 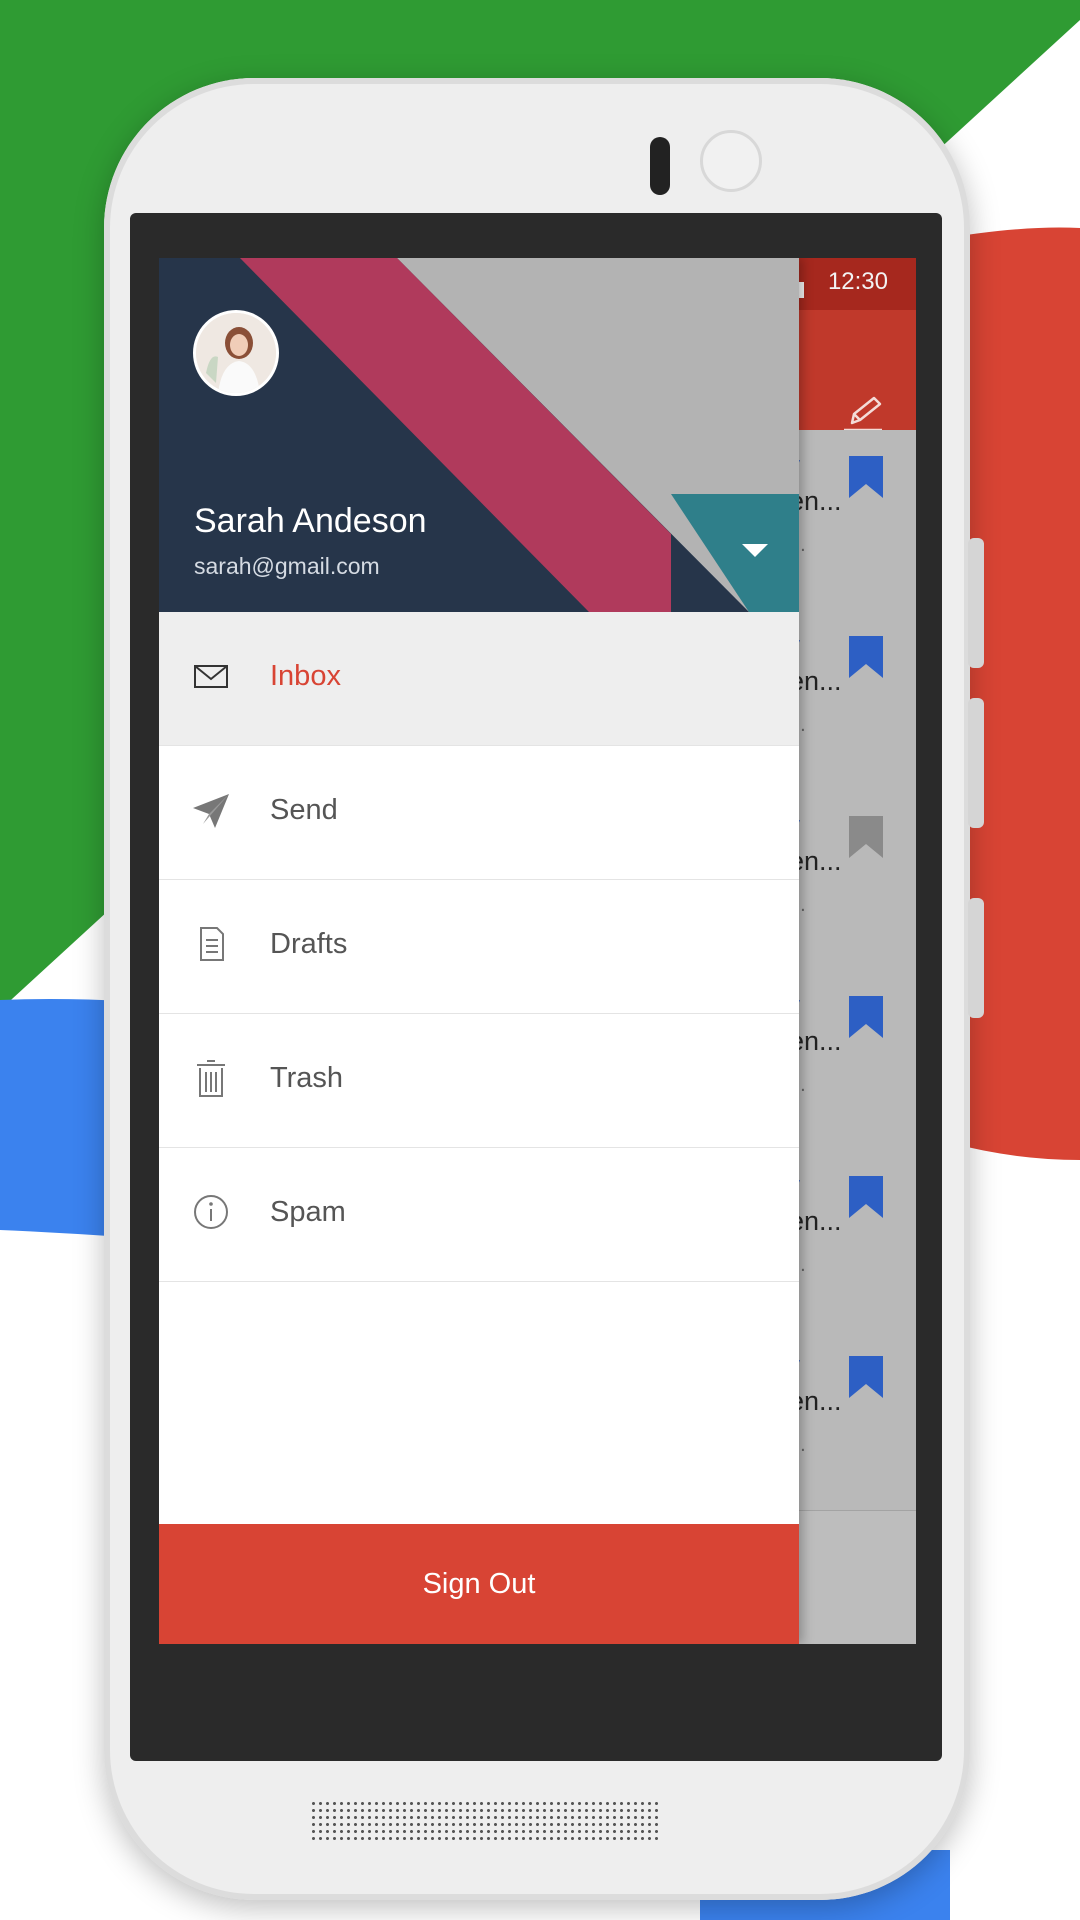 I want to click on proximity-sensor, so click(x=660, y=166).